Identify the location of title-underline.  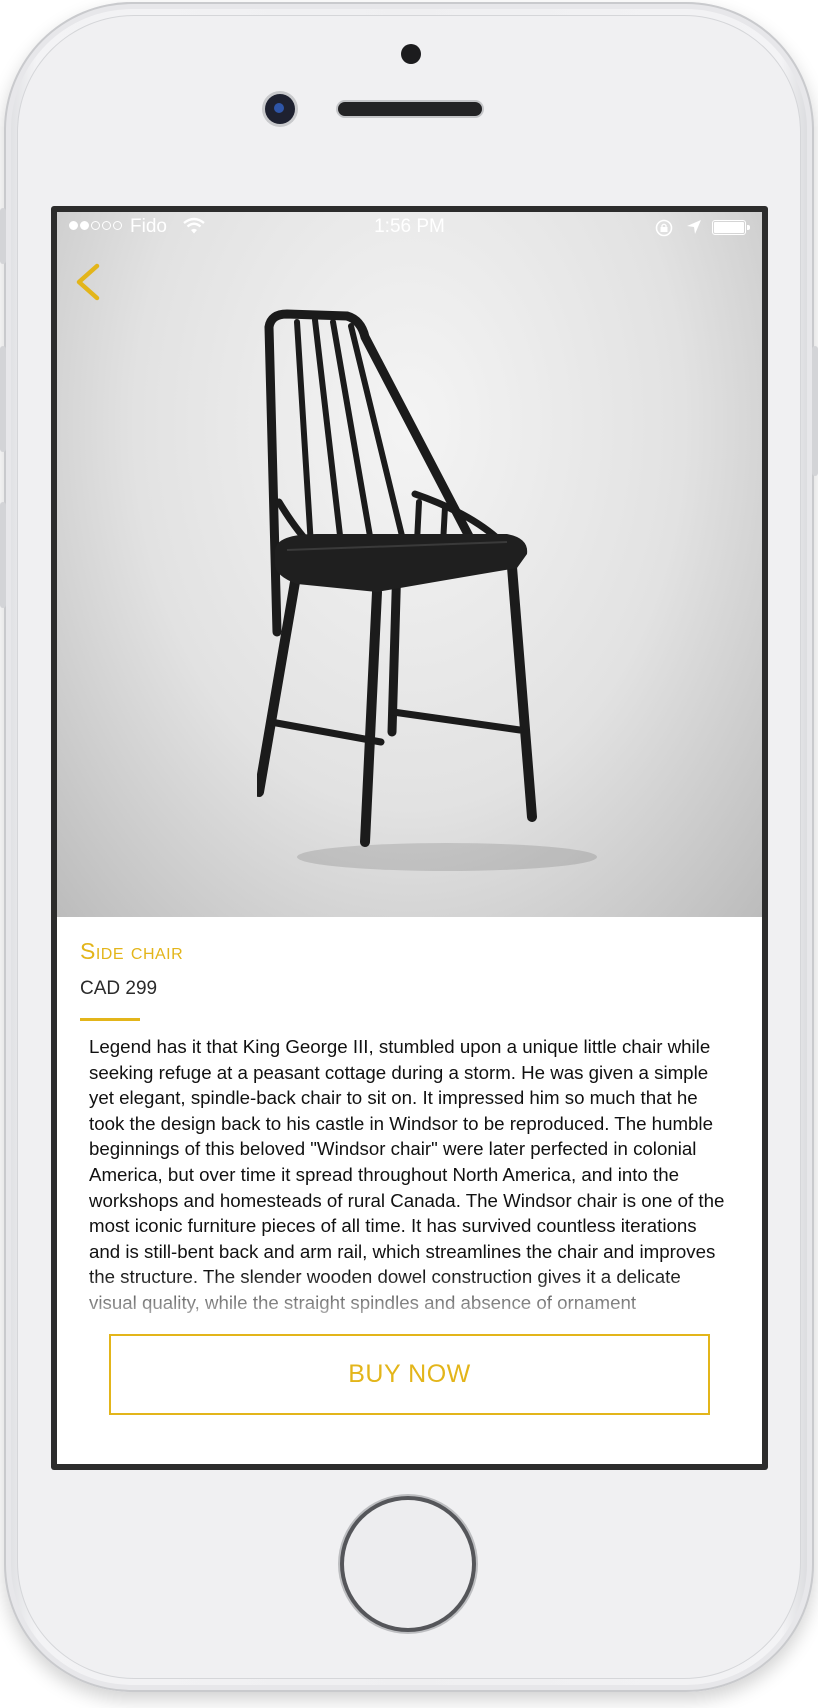
(110, 1019).